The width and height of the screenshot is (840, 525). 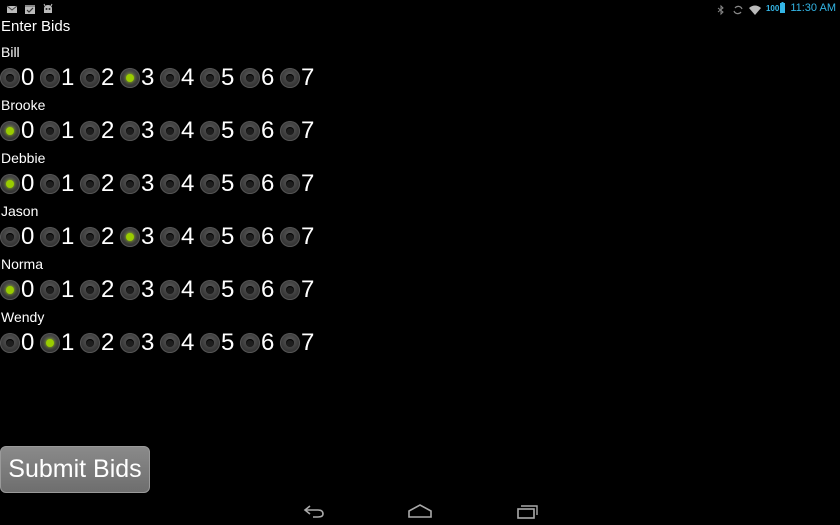 I want to click on back-button, so click(x=314, y=511).